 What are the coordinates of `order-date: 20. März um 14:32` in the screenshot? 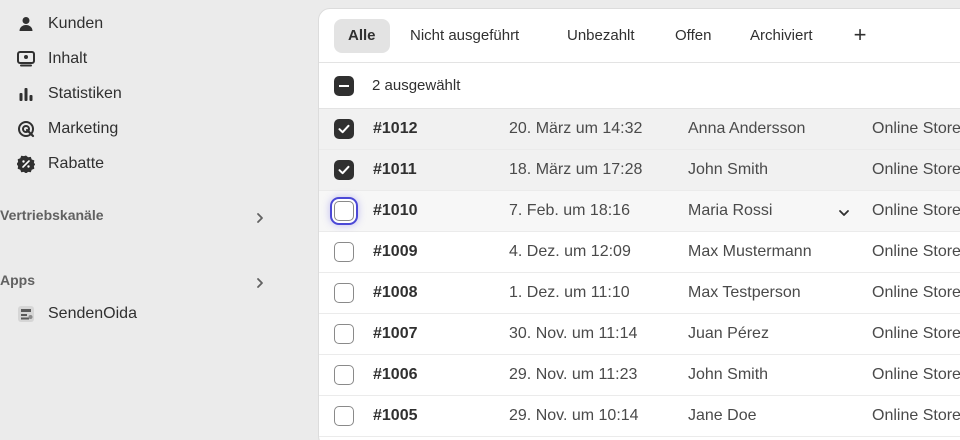 It's located at (576, 128).